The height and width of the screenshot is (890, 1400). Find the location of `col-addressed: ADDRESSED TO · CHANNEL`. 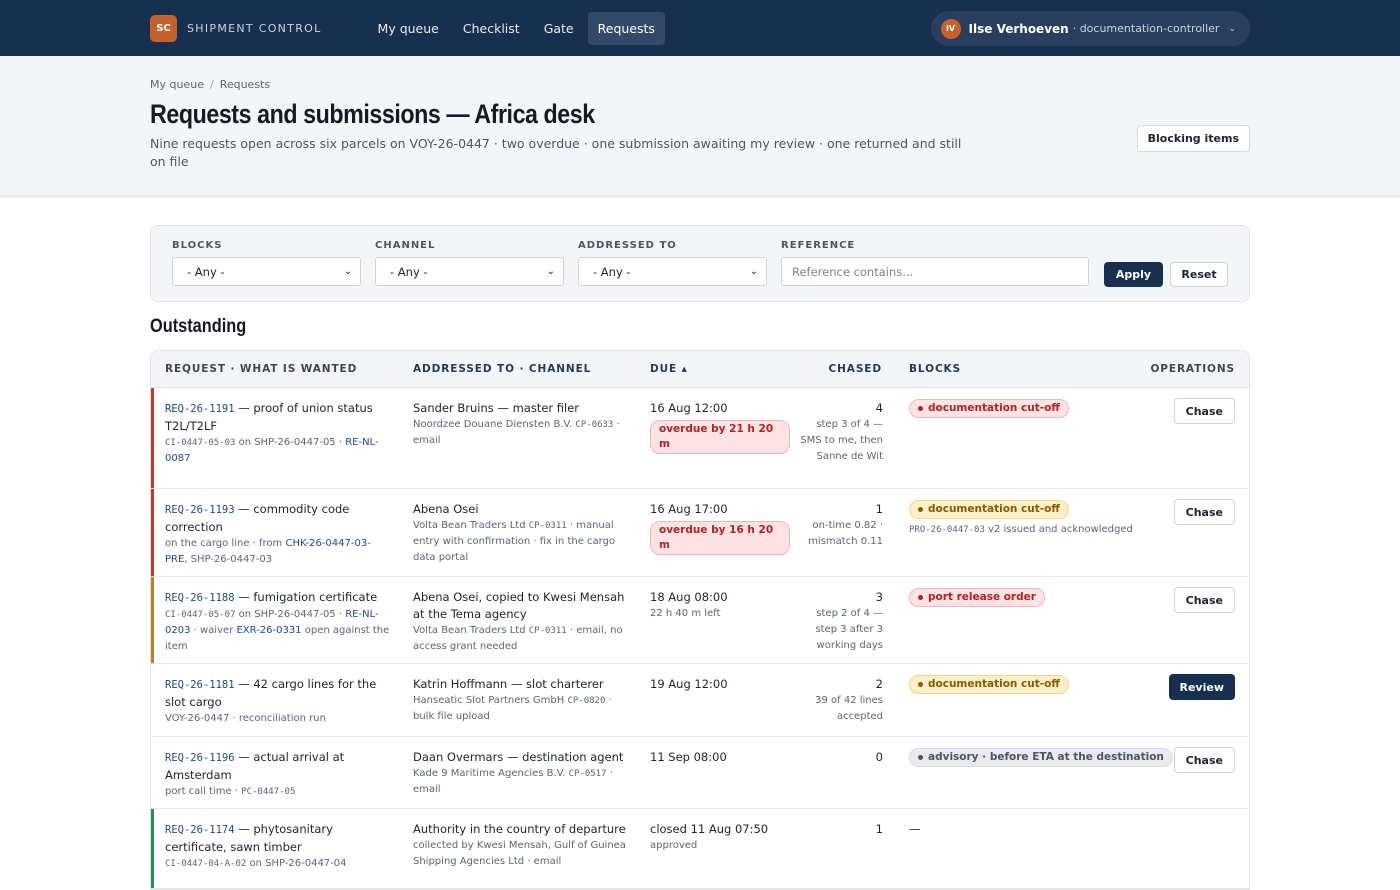

col-addressed: ADDRESSED TO · CHANNEL is located at coordinates (502, 369).